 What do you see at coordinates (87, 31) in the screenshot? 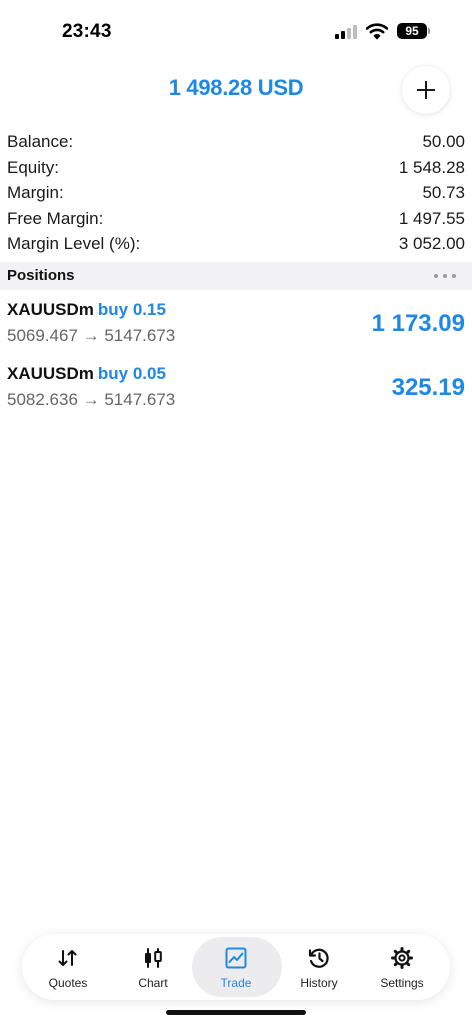
I see `status-time: 23:43` at bounding box center [87, 31].